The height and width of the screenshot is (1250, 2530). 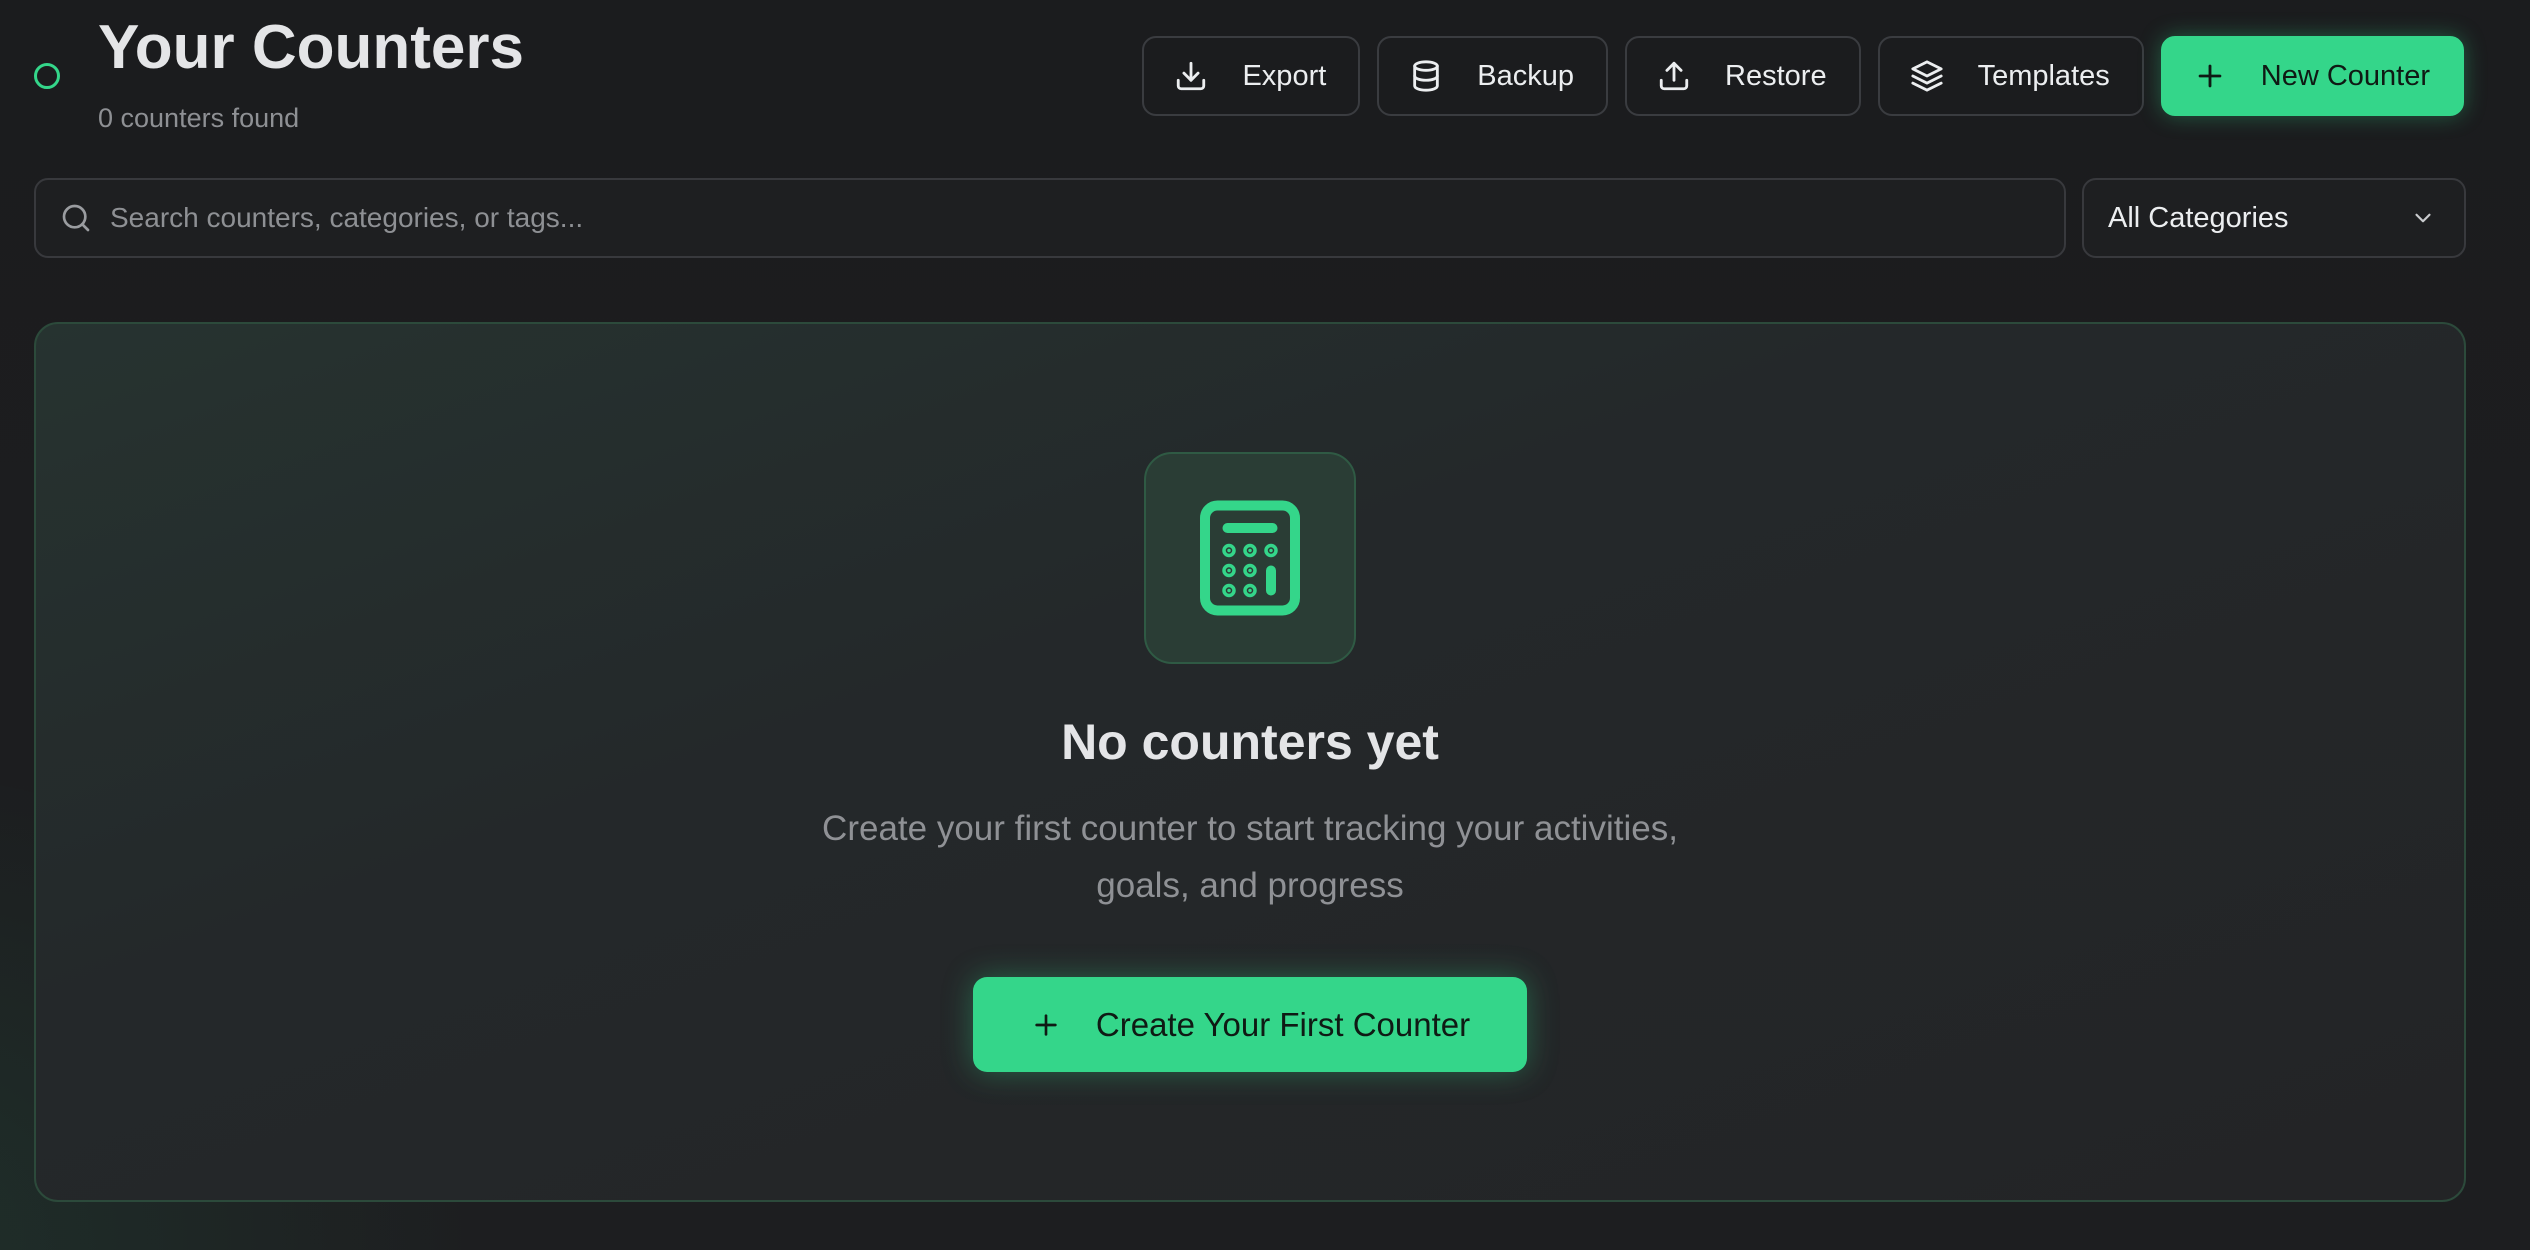 I want to click on search-icon, so click(x=76, y=218).